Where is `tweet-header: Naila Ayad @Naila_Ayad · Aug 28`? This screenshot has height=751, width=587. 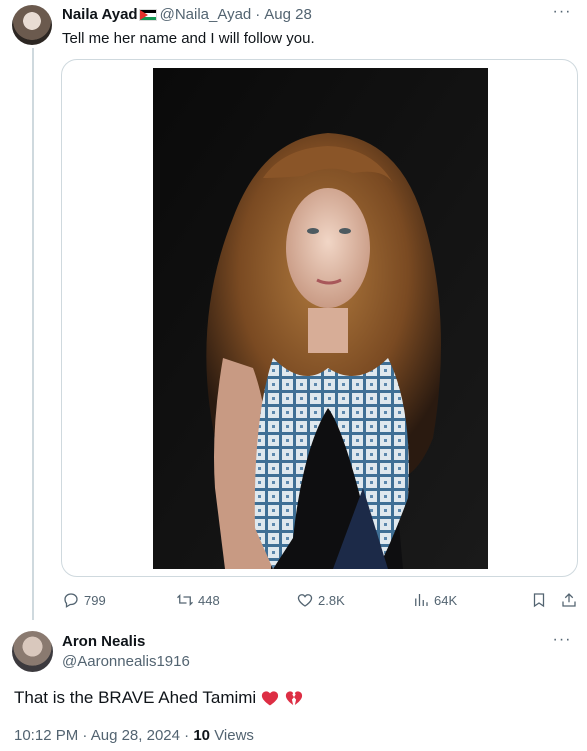
tweet-header: Naila Ayad @Naila_Ayad · Aug 28 is located at coordinates (187, 15).